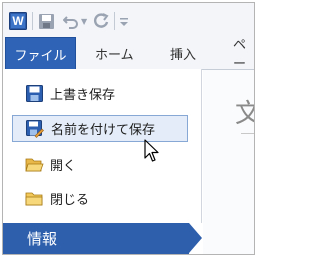 The image size is (320, 257). I want to click on menu-item-close: 閉じる, so click(100, 198).